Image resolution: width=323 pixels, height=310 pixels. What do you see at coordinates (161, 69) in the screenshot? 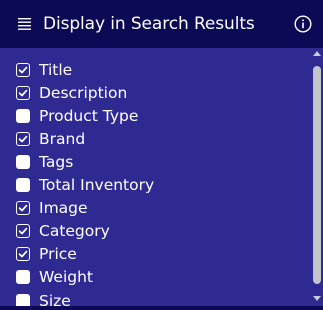
I see `checkbox-item: Title` at bounding box center [161, 69].